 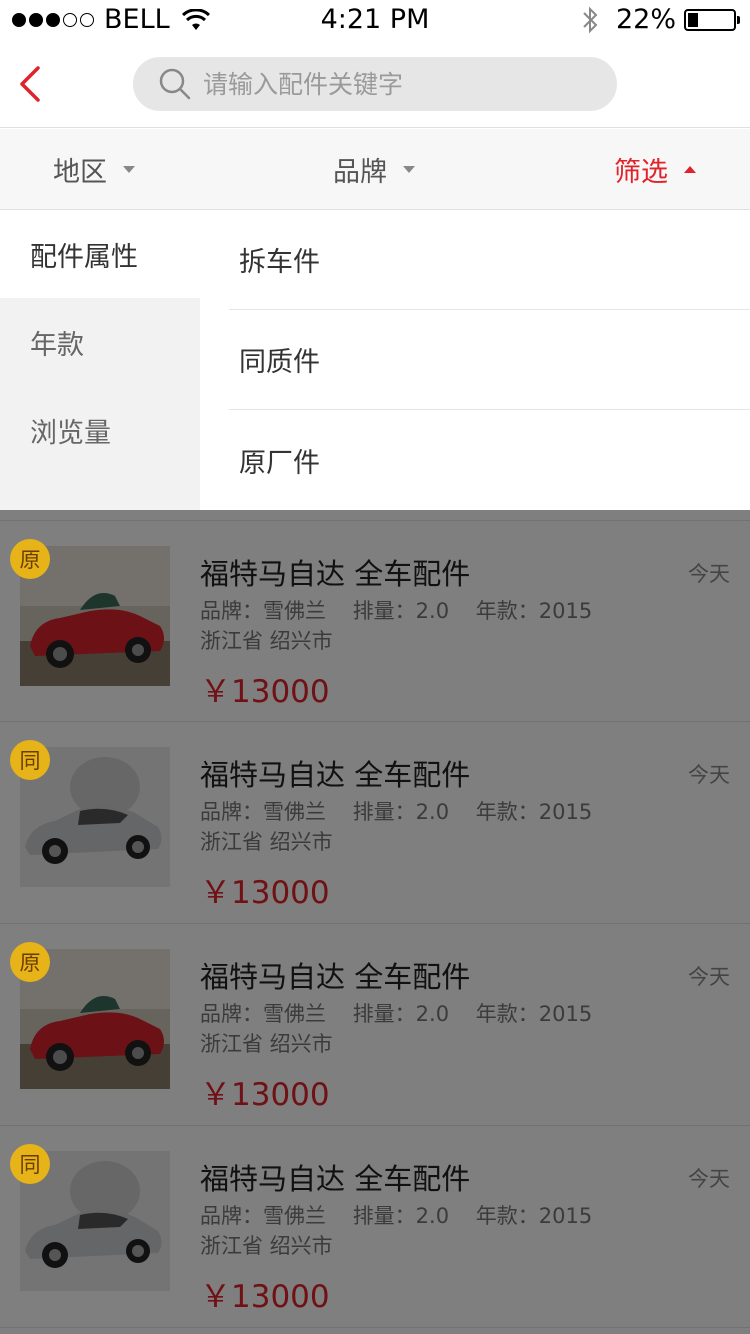 I want to click on filter-category-attribute: 配件属性, so click(x=100, y=254).